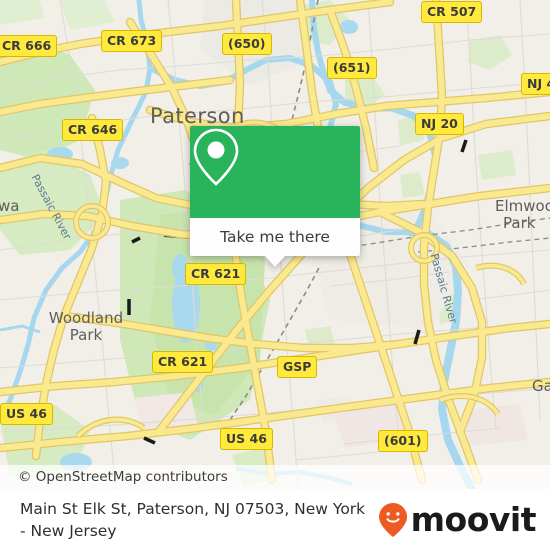 The image size is (550, 550). What do you see at coordinates (473, 519) in the screenshot?
I see `moovit-wordmark: moovit` at bounding box center [473, 519].